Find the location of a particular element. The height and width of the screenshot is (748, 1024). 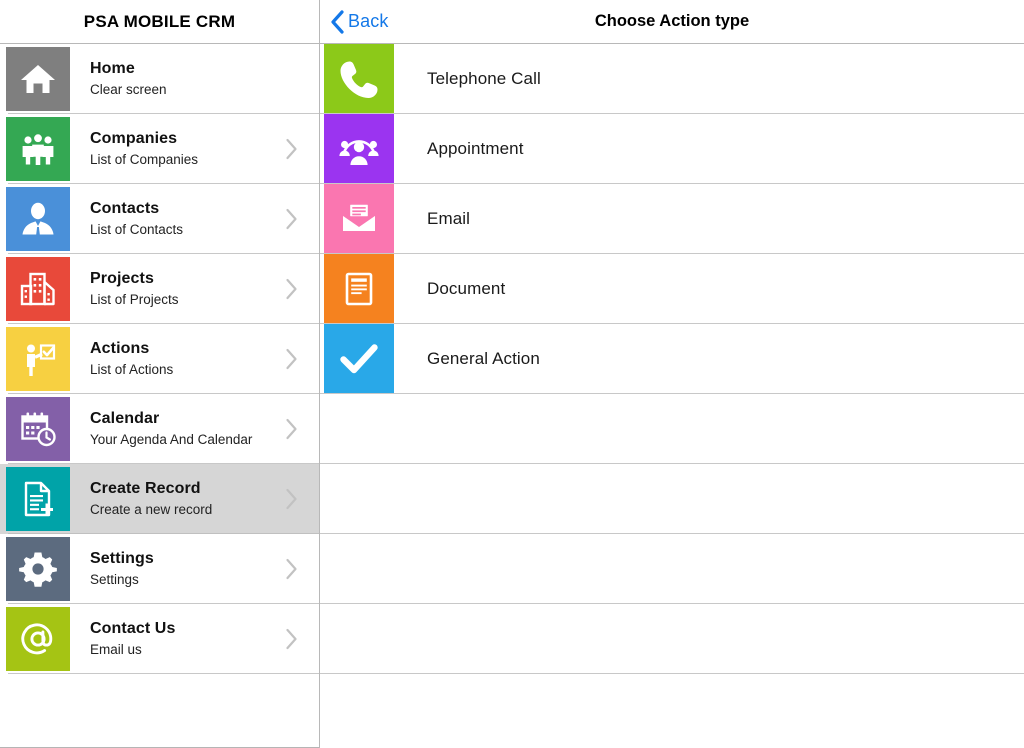

document-icon is located at coordinates (359, 289).